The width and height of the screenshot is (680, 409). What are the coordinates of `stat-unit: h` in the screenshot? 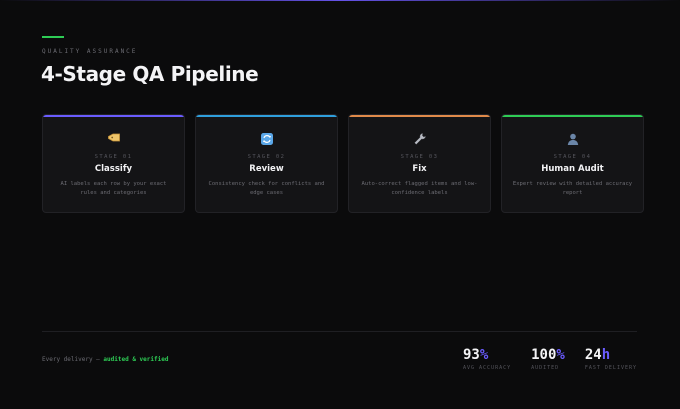 It's located at (606, 355).